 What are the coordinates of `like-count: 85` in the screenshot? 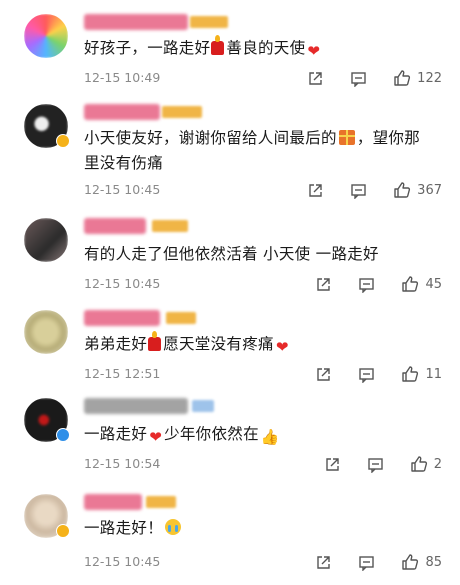 It's located at (433, 562).